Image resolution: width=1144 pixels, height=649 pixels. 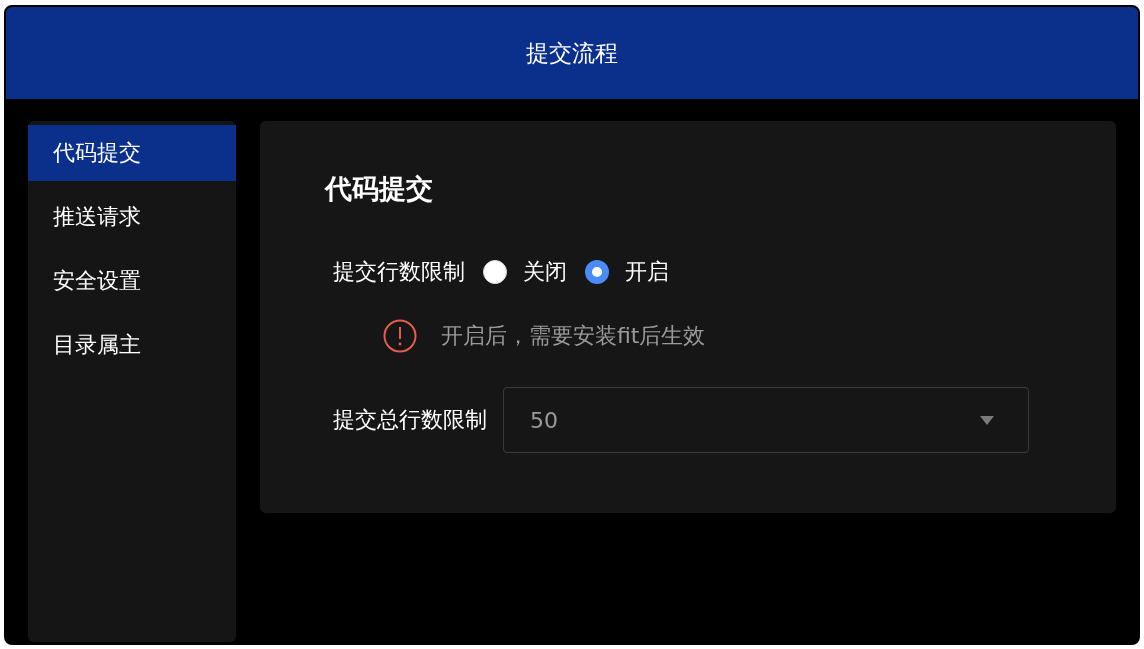 What do you see at coordinates (379, 189) in the screenshot?
I see `section-heading: 代码提交` at bounding box center [379, 189].